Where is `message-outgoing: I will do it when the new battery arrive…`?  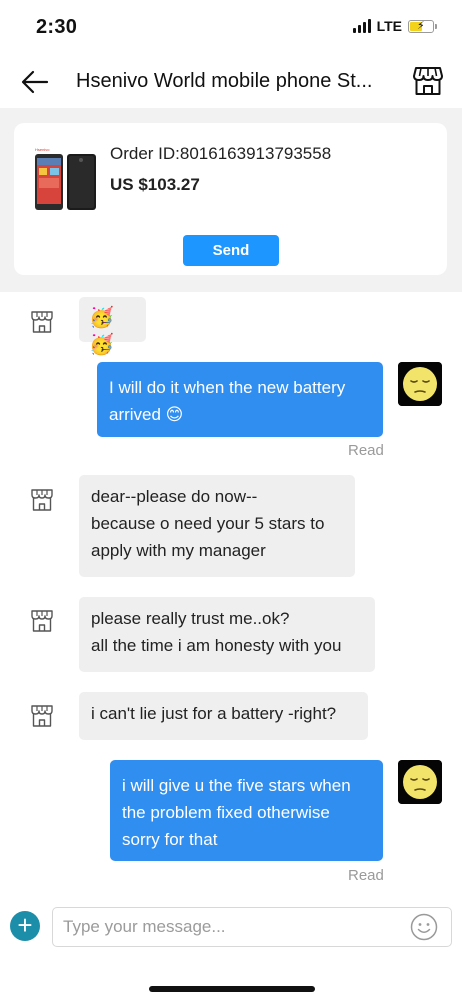 message-outgoing: I will do it when the new battery arrive… is located at coordinates (240, 399).